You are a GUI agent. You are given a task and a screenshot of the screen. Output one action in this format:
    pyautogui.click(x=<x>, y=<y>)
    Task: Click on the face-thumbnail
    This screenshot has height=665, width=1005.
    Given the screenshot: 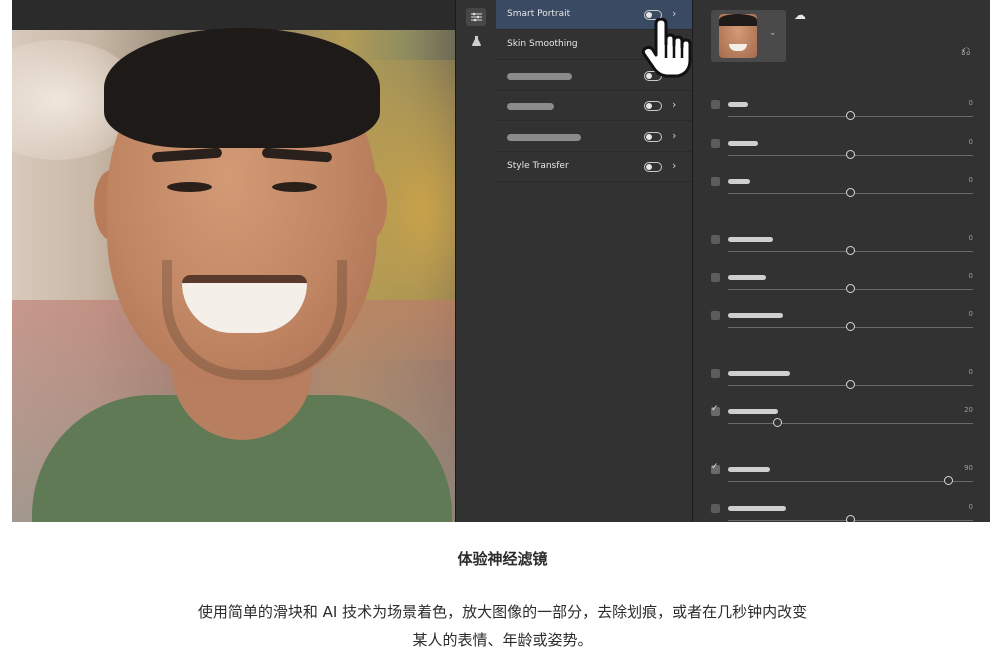 What is the action you would take?
    pyautogui.click(x=738, y=36)
    